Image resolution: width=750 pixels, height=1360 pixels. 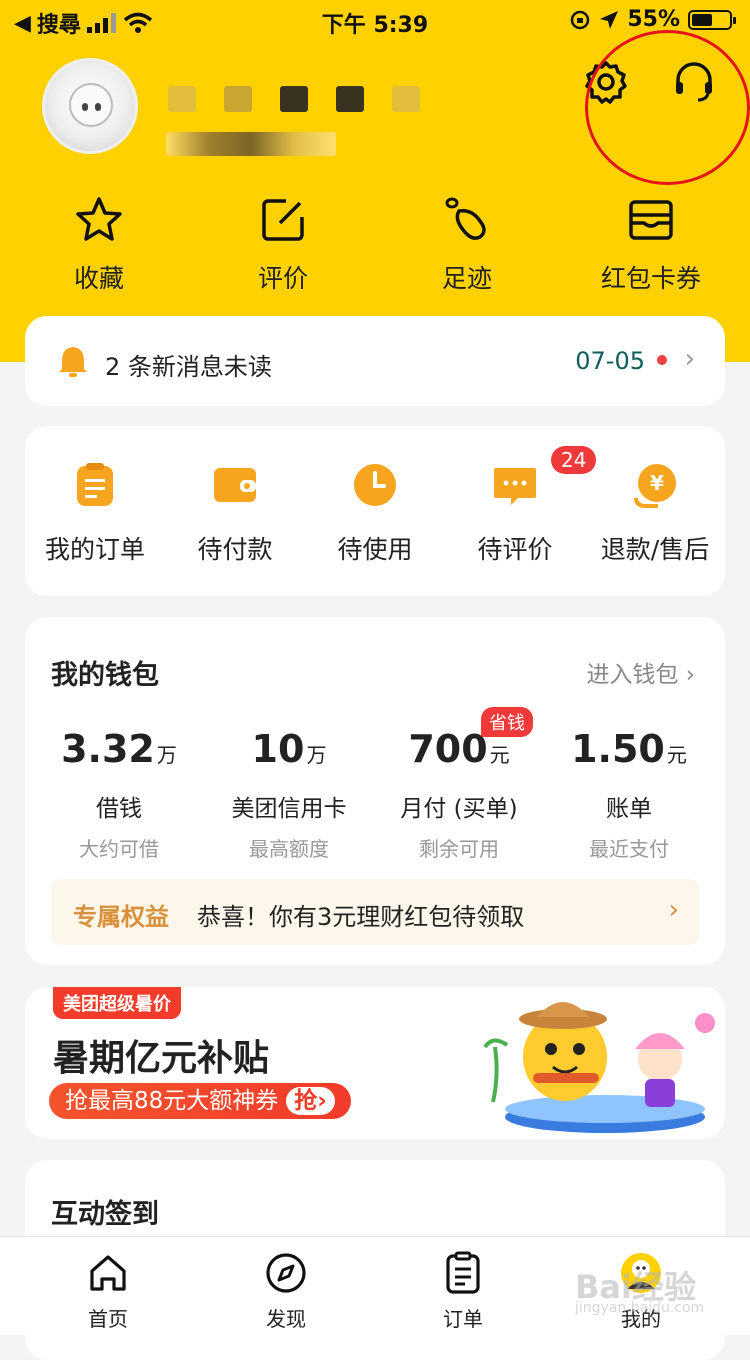 I want to click on quick-link-label: 红包卡券, so click(x=650, y=278).